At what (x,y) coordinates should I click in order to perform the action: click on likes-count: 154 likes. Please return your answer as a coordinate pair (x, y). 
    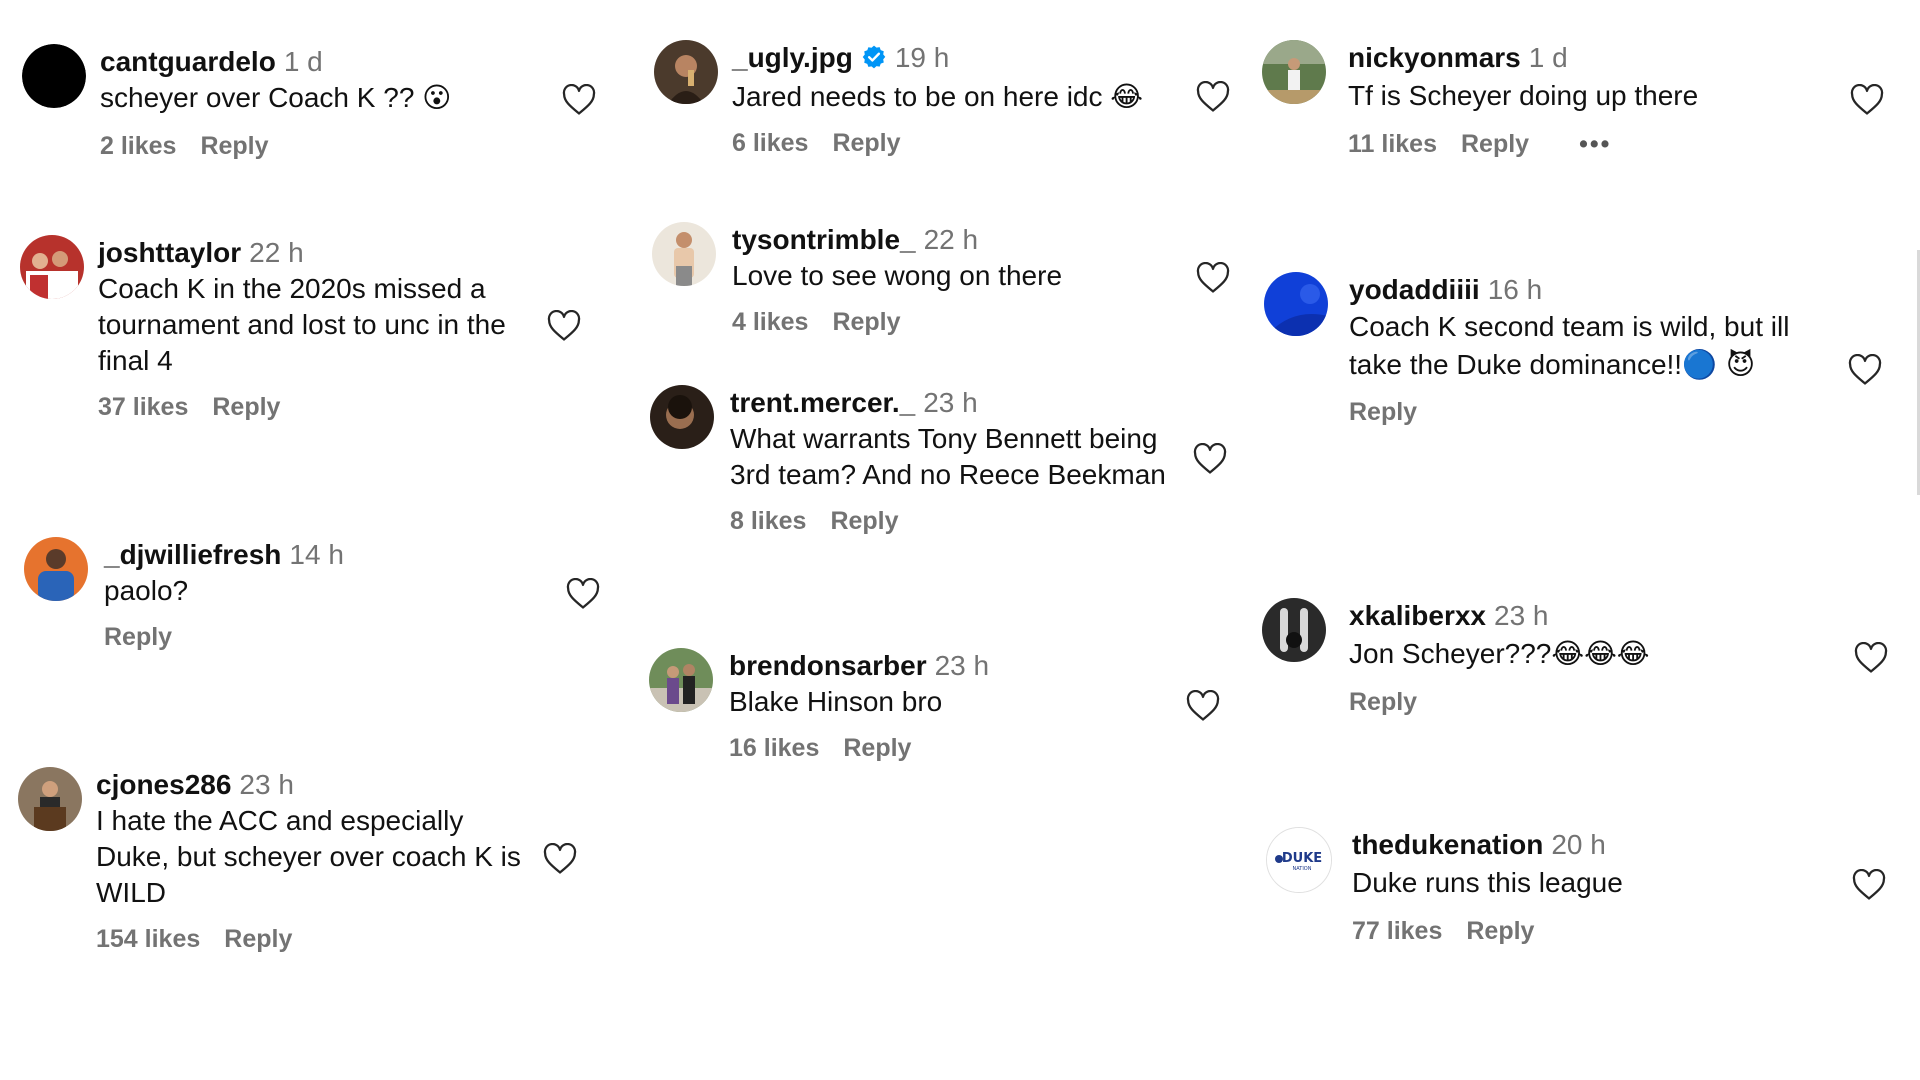
    Looking at the image, I should click on (148, 939).